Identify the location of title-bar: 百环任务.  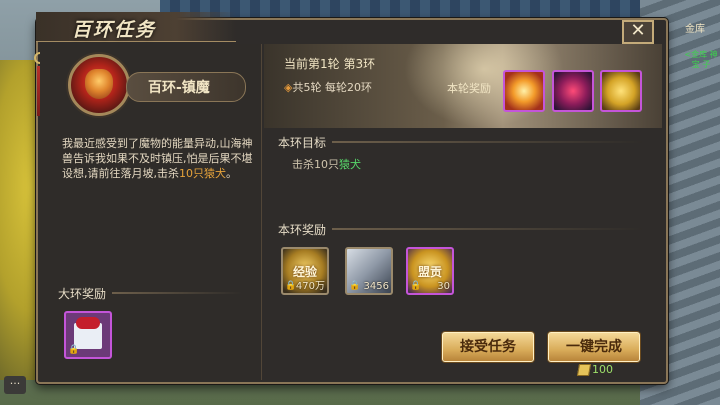
(352, 27).